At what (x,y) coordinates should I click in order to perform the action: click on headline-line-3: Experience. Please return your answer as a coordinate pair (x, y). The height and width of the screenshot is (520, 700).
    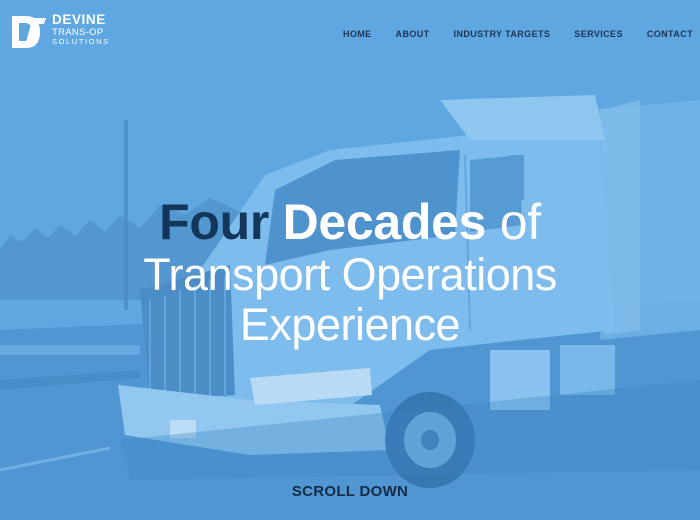
    Looking at the image, I should click on (350, 324).